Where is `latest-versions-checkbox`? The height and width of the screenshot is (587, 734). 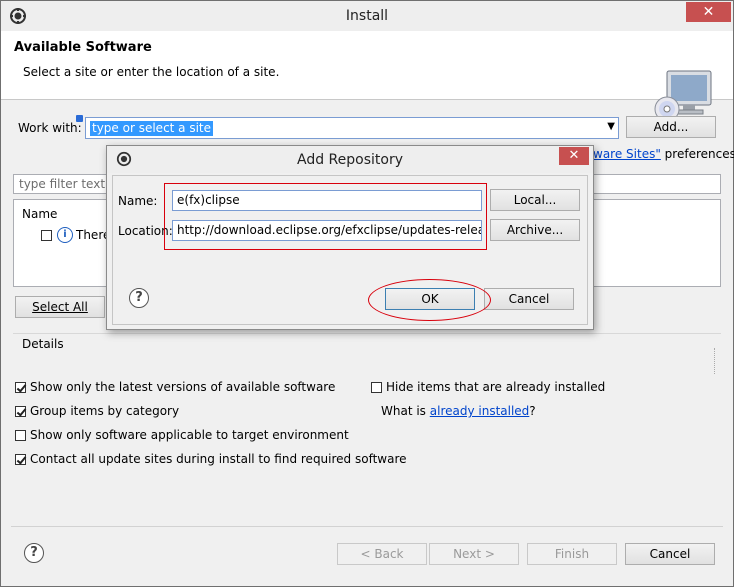
latest-versions-checkbox is located at coordinates (20, 387).